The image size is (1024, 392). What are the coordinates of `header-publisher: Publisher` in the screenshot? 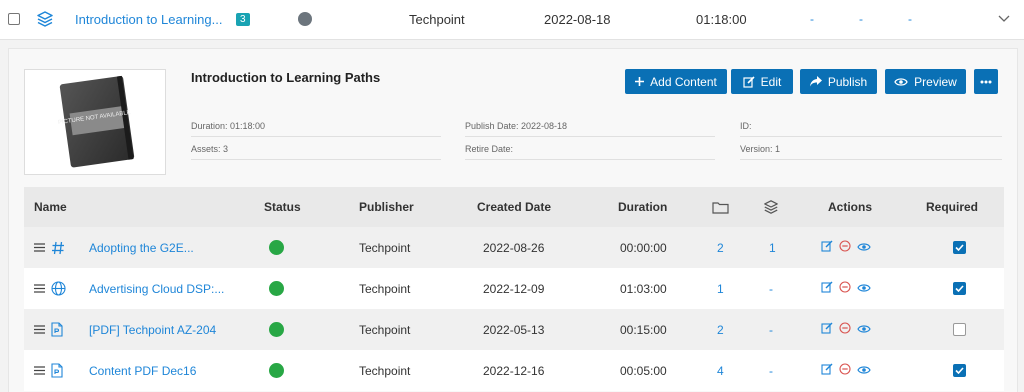 It's located at (386, 207).